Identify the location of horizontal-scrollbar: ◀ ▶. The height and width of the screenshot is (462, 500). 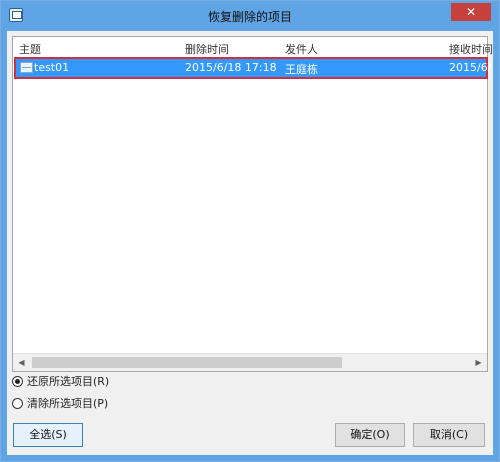
(250, 362).